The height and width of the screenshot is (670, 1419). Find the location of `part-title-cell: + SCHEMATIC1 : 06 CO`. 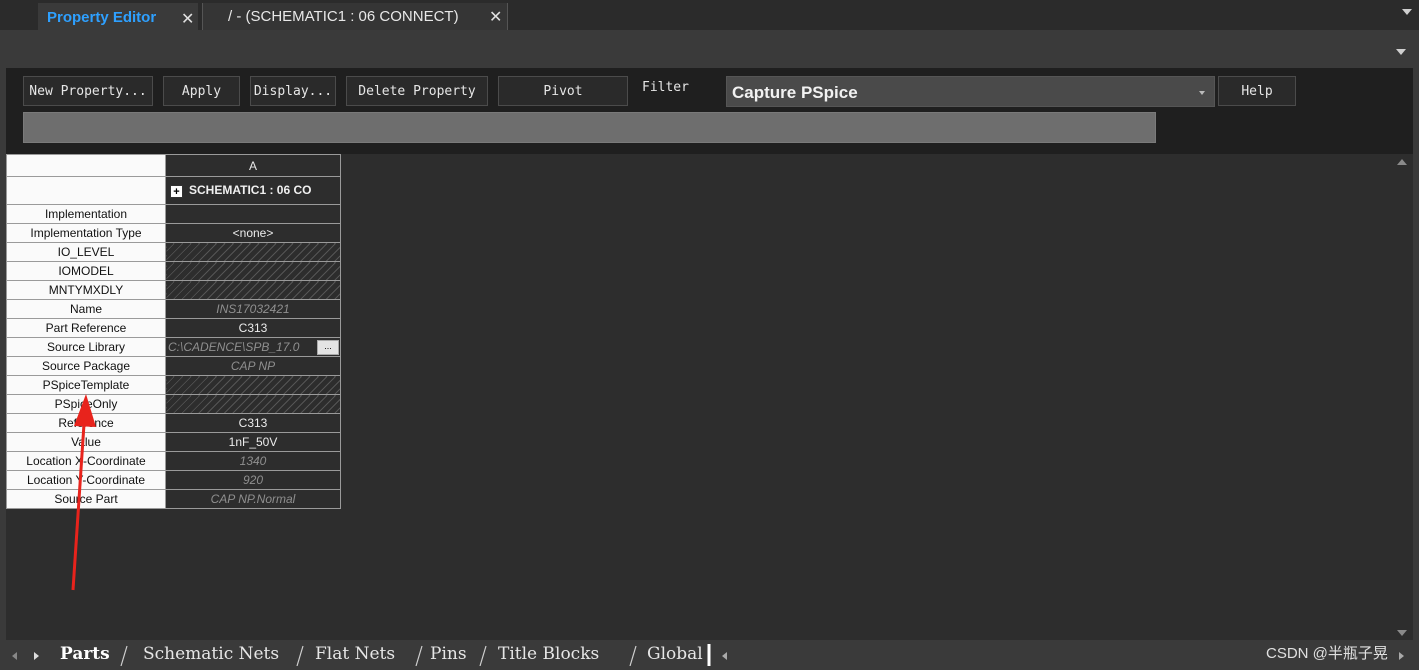

part-title-cell: + SCHEMATIC1 : 06 CO is located at coordinates (253, 190).